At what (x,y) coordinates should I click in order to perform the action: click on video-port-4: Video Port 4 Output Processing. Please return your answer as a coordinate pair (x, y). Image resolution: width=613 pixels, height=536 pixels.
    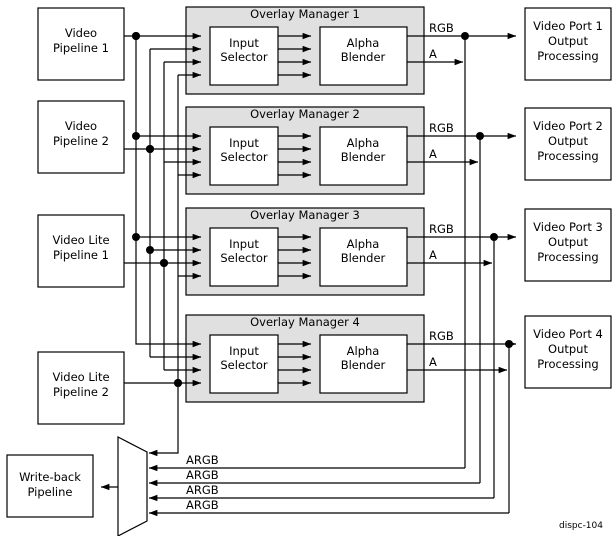
    Looking at the image, I should click on (568, 352).